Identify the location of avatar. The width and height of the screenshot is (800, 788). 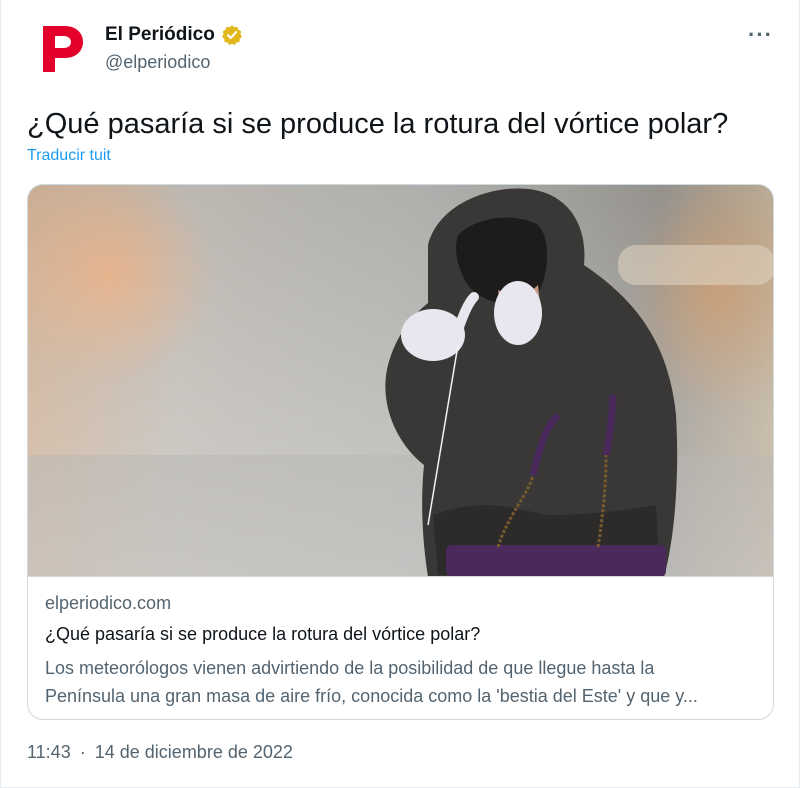
(61, 48).